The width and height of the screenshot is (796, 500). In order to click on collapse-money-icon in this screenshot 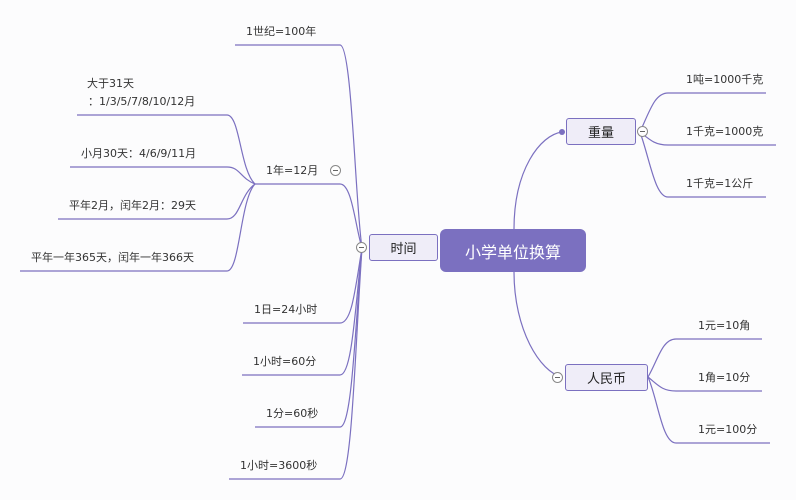, I will do `click(557, 377)`.